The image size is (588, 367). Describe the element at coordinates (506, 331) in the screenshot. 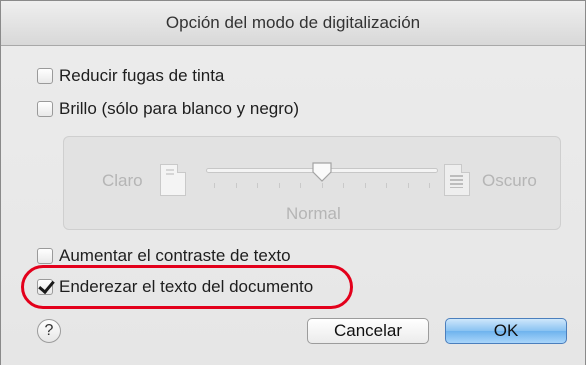

I see `ok-button: OK` at that location.